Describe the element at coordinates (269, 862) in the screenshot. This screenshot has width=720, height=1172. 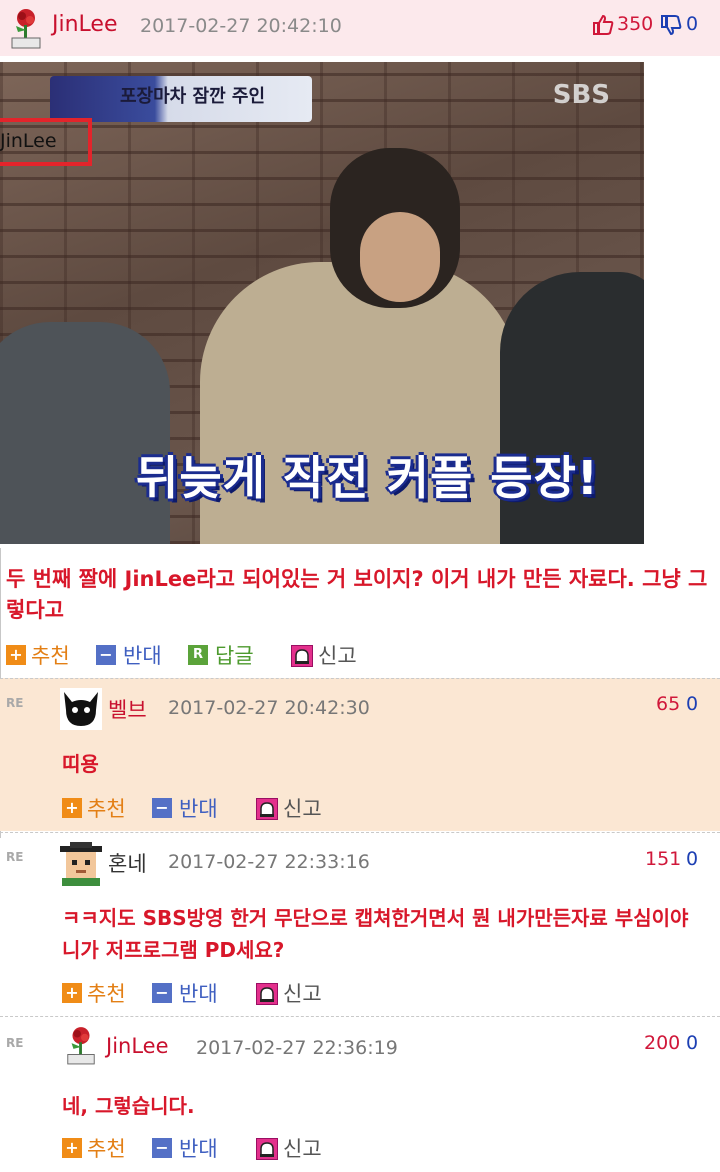
I see `comment-date: 2017-02-27 22:33:16` at that location.